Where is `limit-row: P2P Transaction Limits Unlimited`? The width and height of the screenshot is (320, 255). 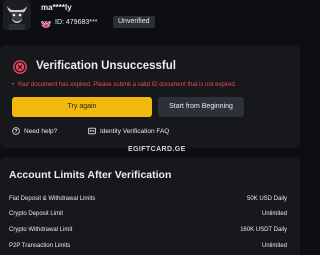
limit-row: P2P Transaction Limits Unlimited is located at coordinates (148, 246).